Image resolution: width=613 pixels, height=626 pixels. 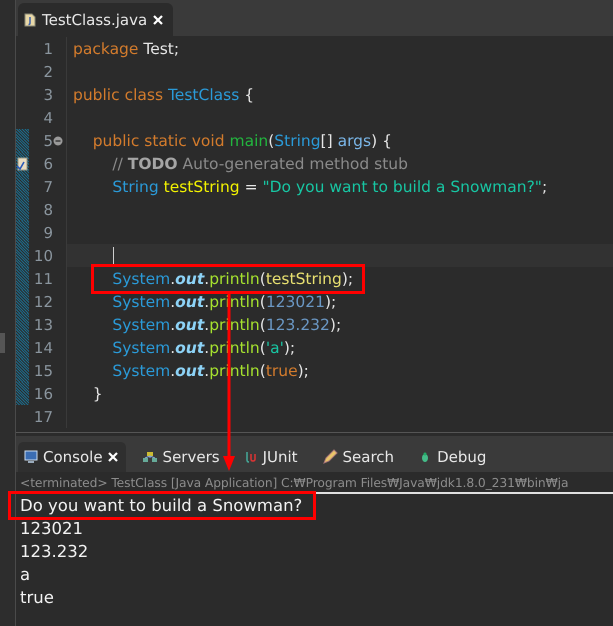 I want to click on panel-tab: JUnit, so click(x=272, y=457).